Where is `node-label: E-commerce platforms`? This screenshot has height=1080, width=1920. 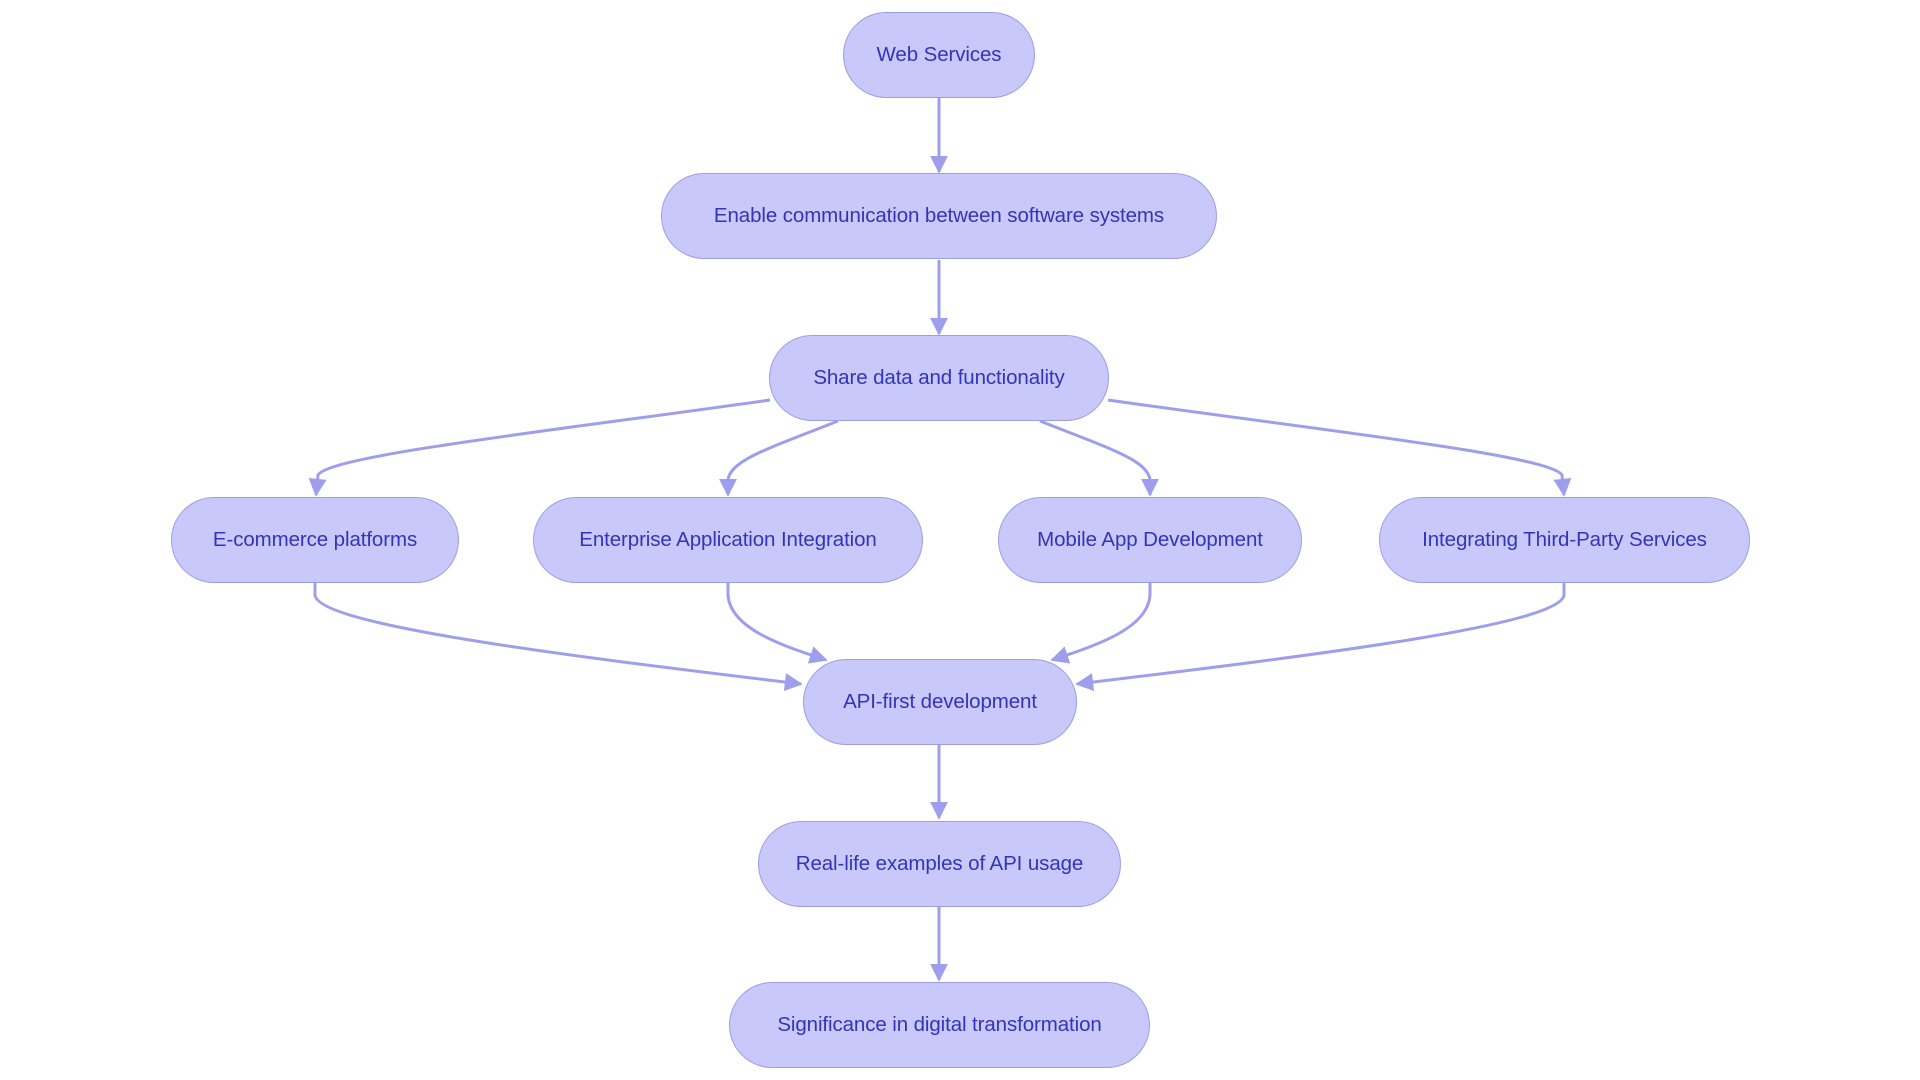 node-label: E-commerce platforms is located at coordinates (315, 539).